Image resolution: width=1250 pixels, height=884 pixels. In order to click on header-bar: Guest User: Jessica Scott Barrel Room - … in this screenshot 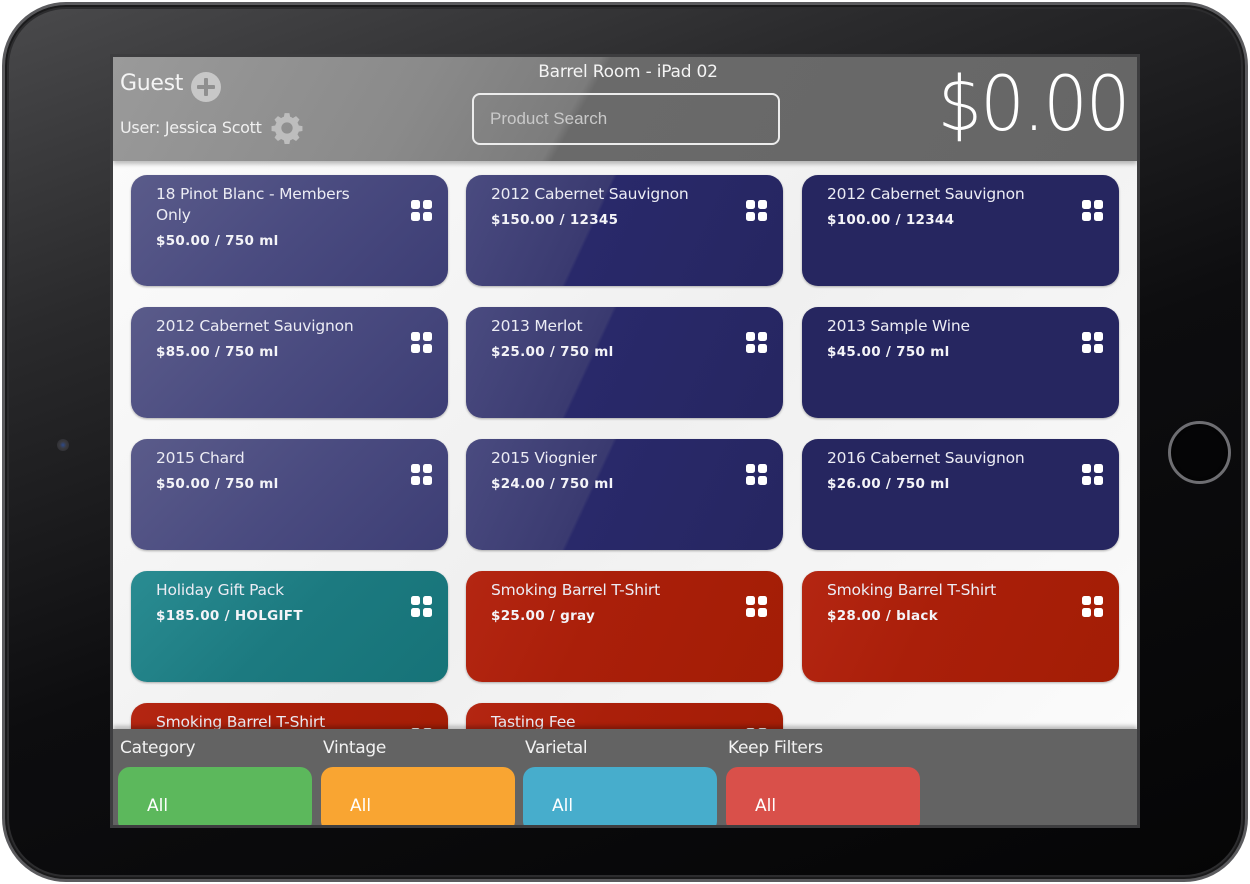, I will do `click(625, 109)`.